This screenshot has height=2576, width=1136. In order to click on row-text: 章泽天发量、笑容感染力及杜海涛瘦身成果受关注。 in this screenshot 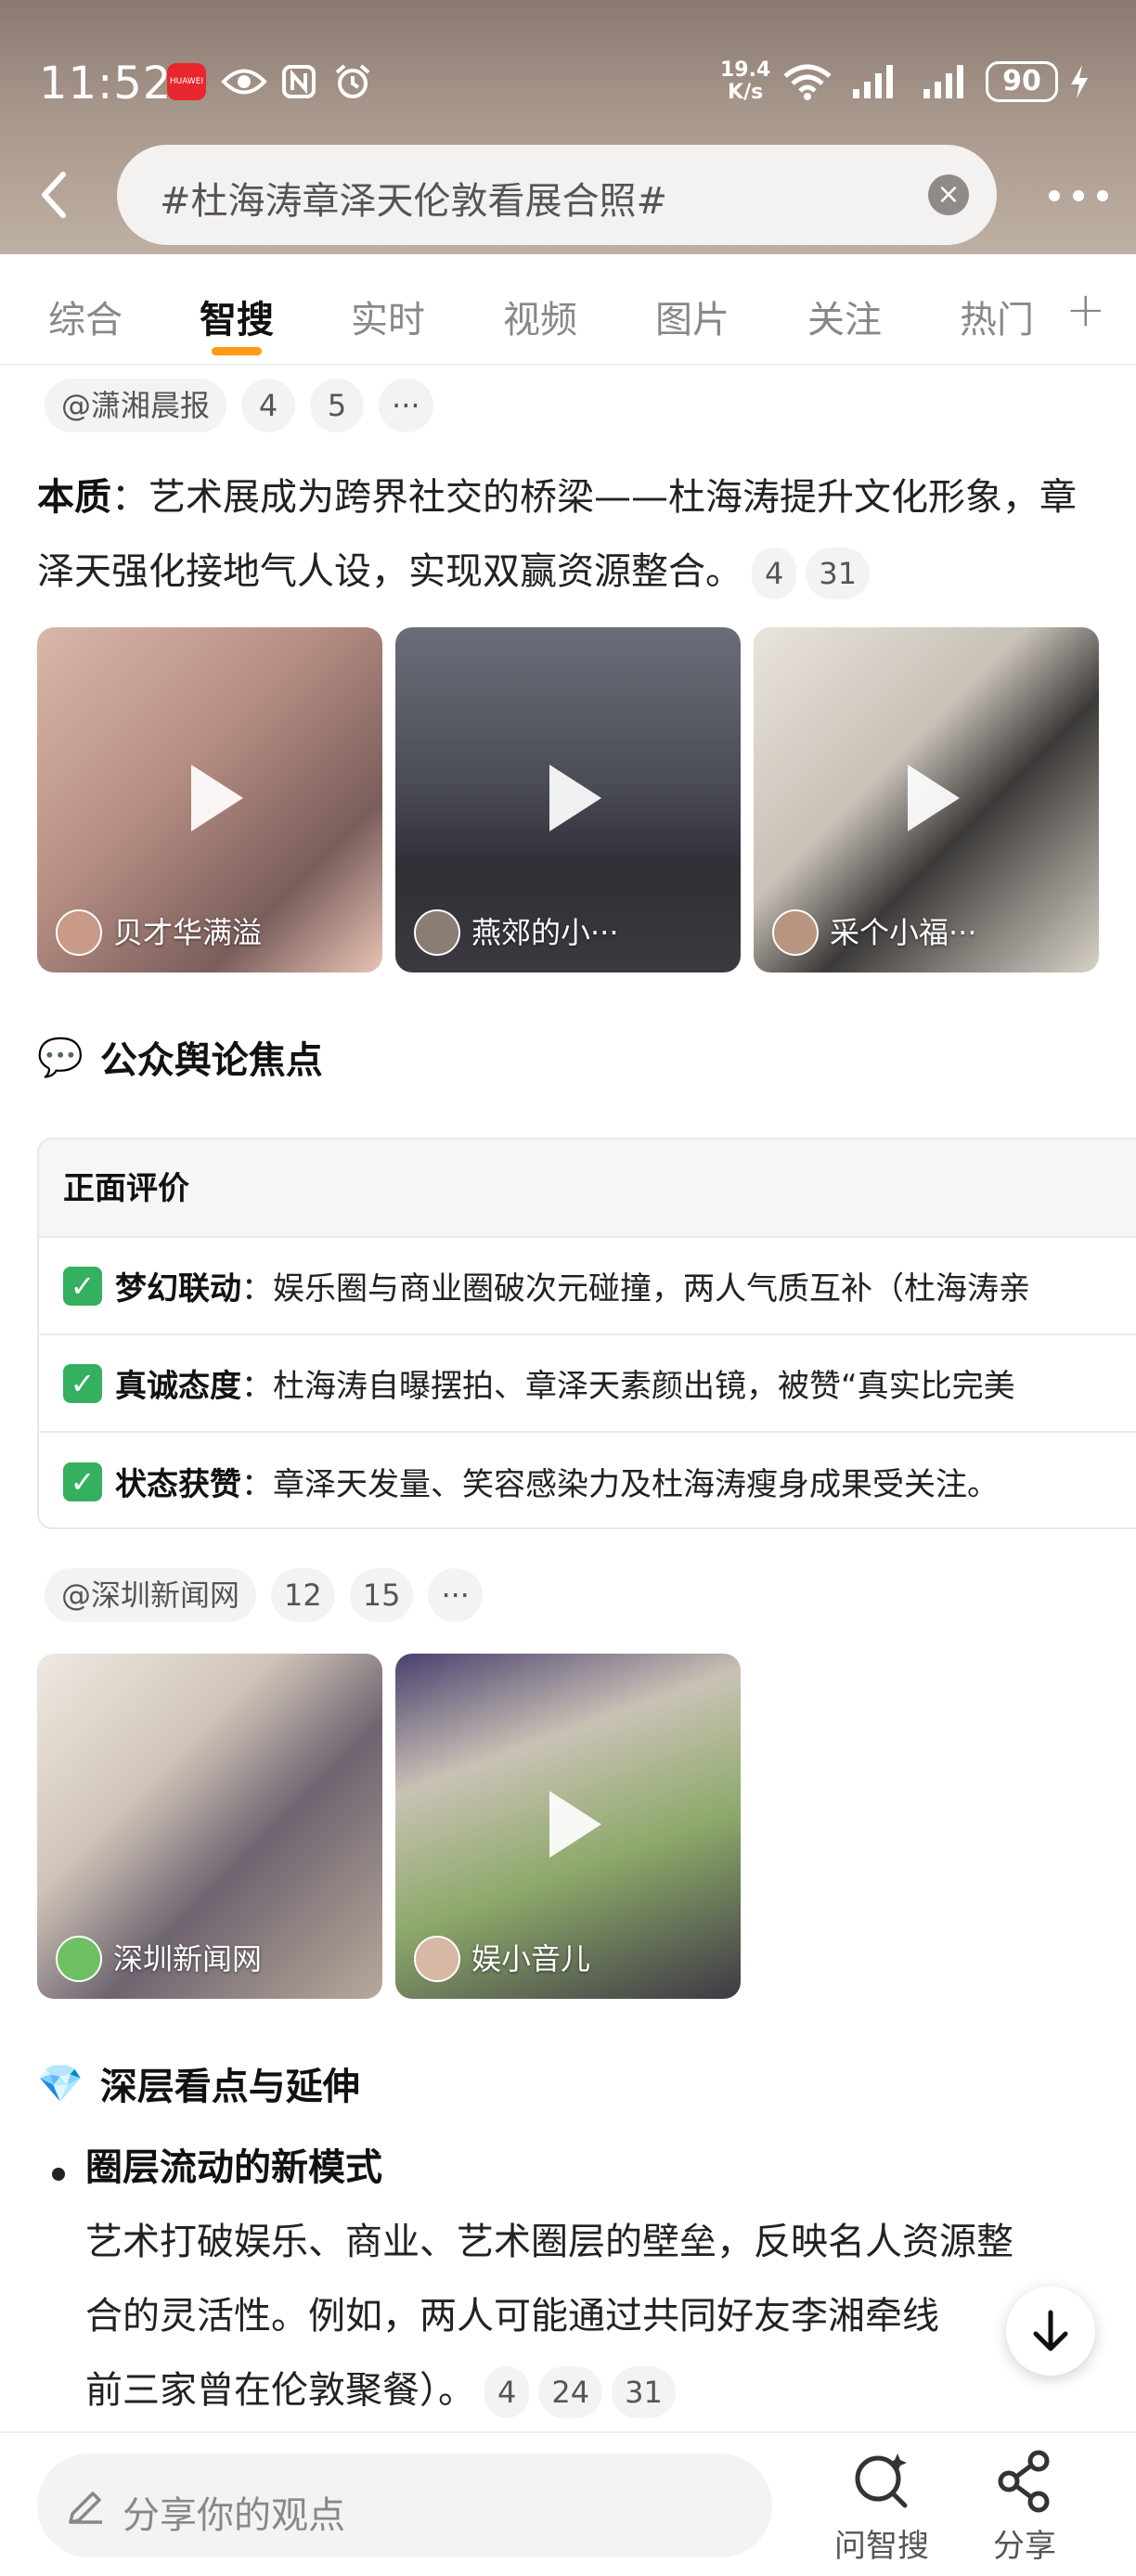, I will do `click(636, 1484)`.